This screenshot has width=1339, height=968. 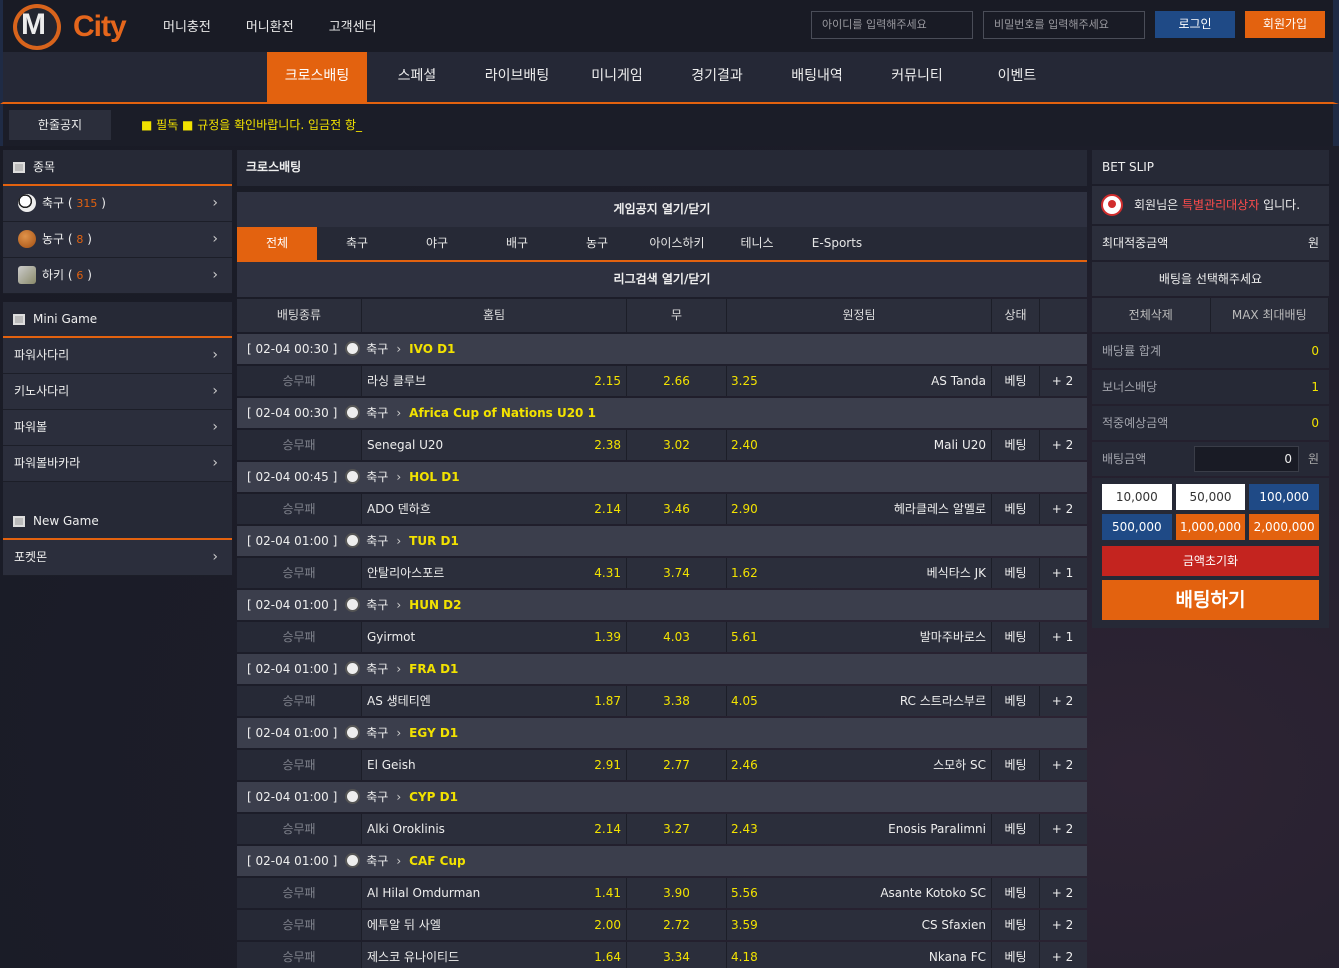 I want to click on home-odds-button: AS 생테티엔 1.87, so click(x=494, y=701).